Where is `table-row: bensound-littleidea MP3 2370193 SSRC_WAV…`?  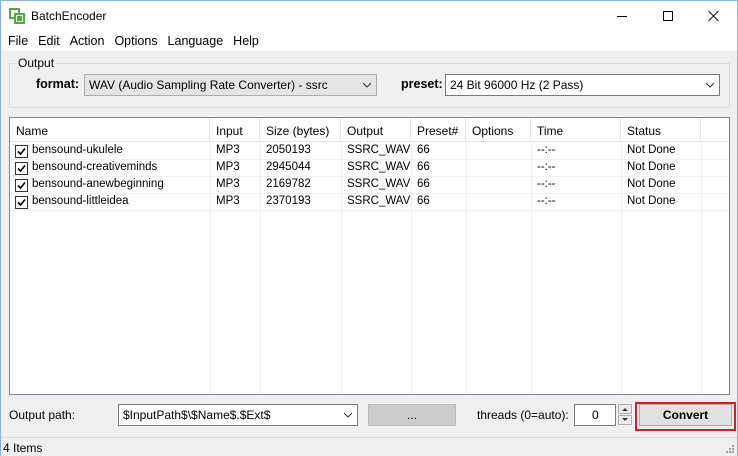 table-row: bensound-littleidea MP3 2370193 SSRC_WAV… is located at coordinates (369, 202).